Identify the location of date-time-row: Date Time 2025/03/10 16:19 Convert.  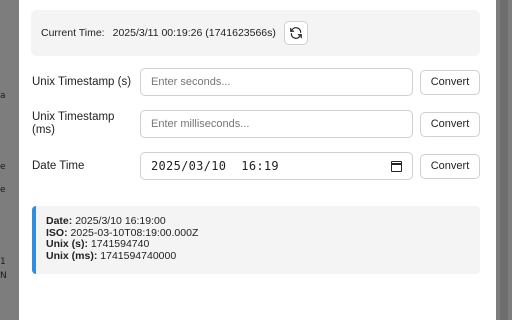
(256, 166).